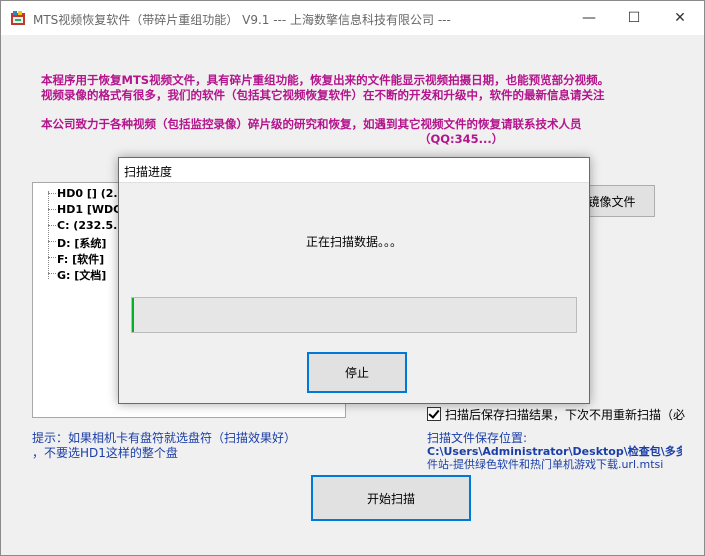 The image size is (705, 556). I want to click on tree-item-d: D: [系统], so click(81, 243).